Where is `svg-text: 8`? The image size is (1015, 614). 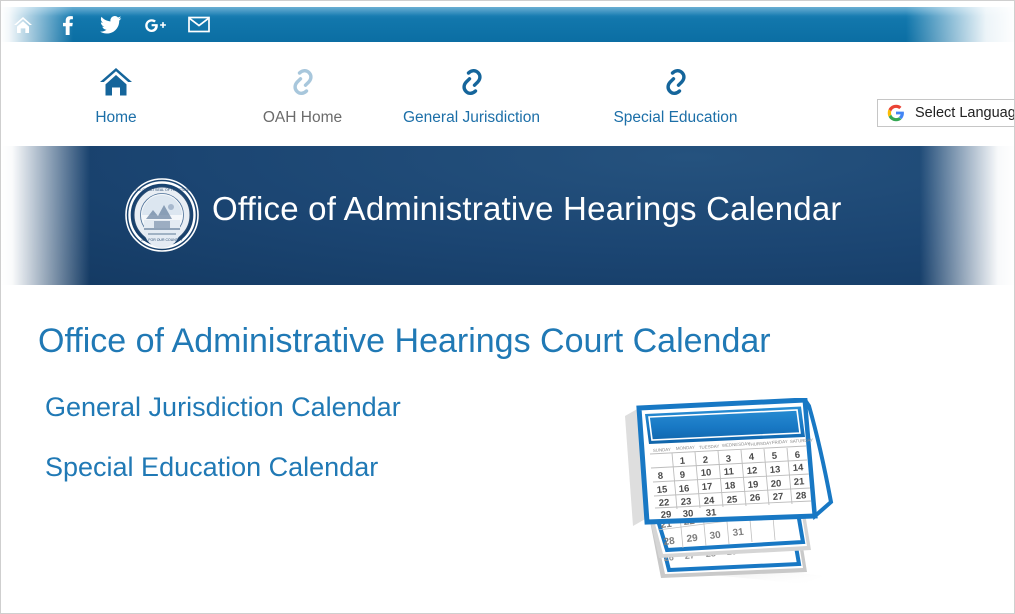
svg-text: 8 is located at coordinates (660, 476).